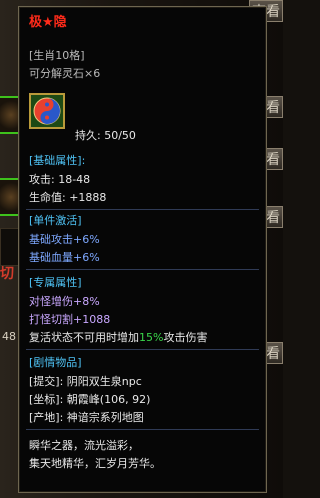 This screenshot has height=498, width=320. Describe the element at coordinates (68, 197) in the screenshot. I see `hp-stat: 生命值: +1888` at that location.